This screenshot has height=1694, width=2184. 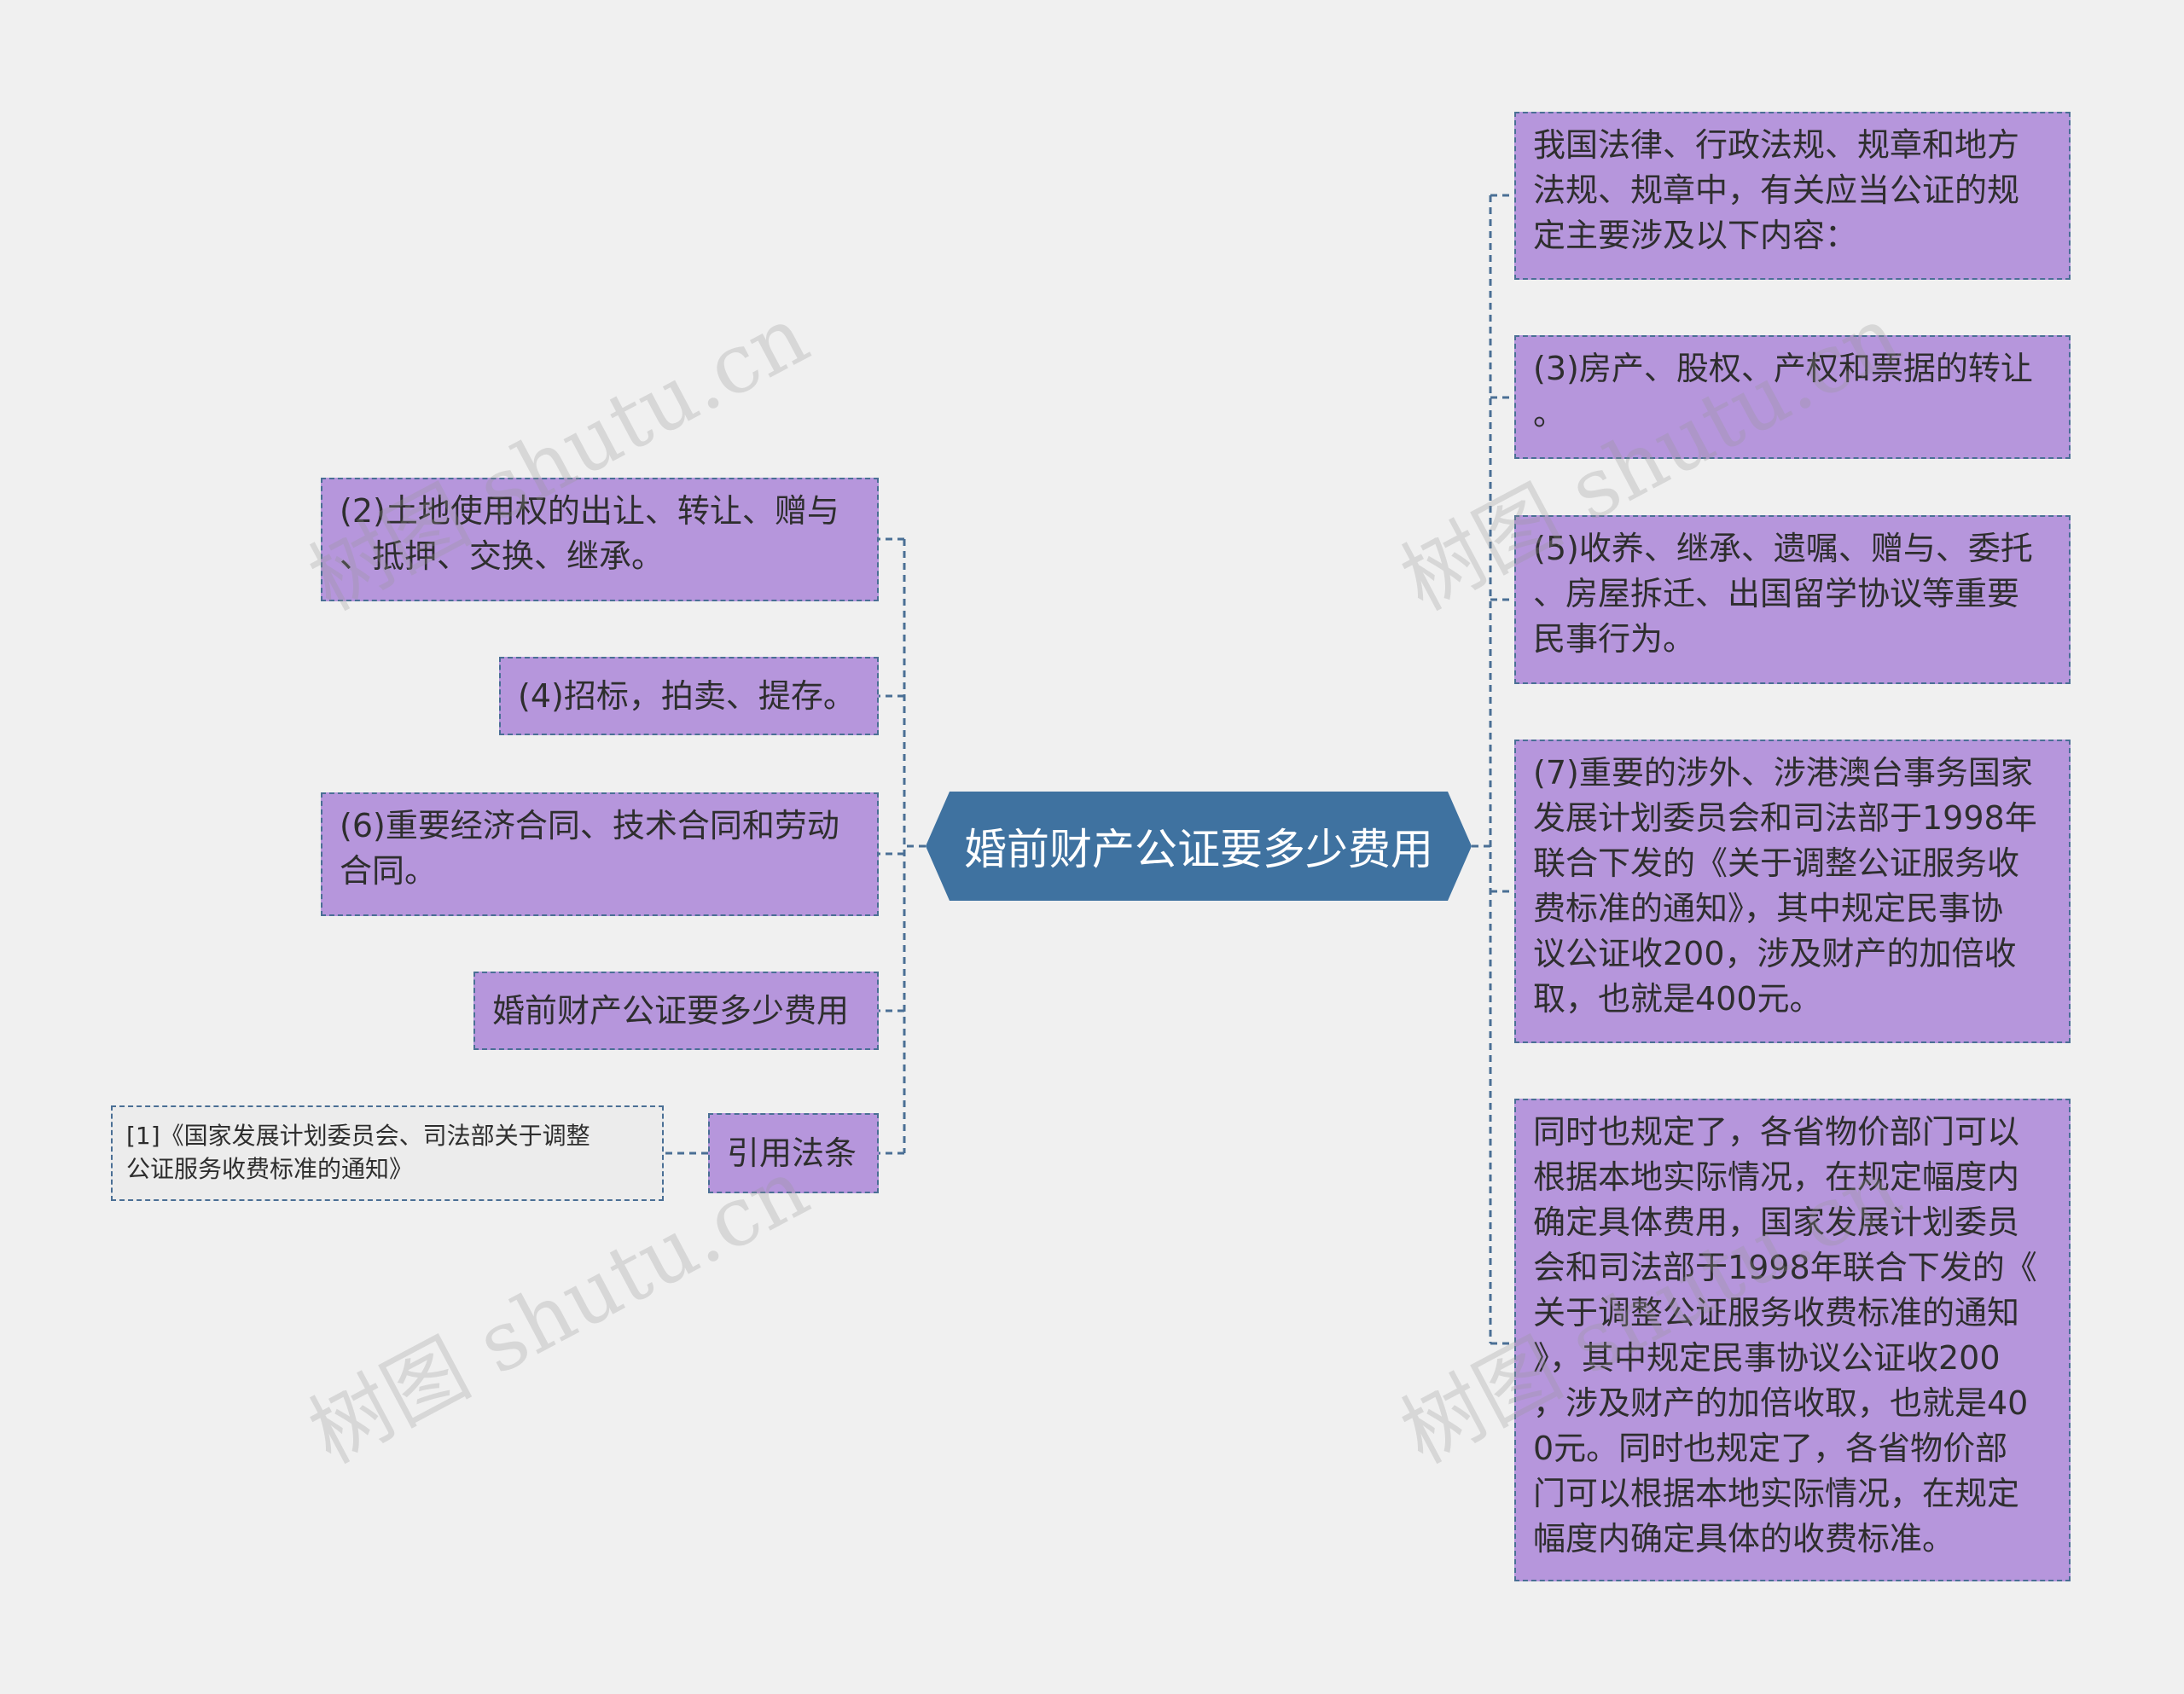 I want to click on central-topic: 婚前财产公证要多少费用, so click(x=1199, y=846).